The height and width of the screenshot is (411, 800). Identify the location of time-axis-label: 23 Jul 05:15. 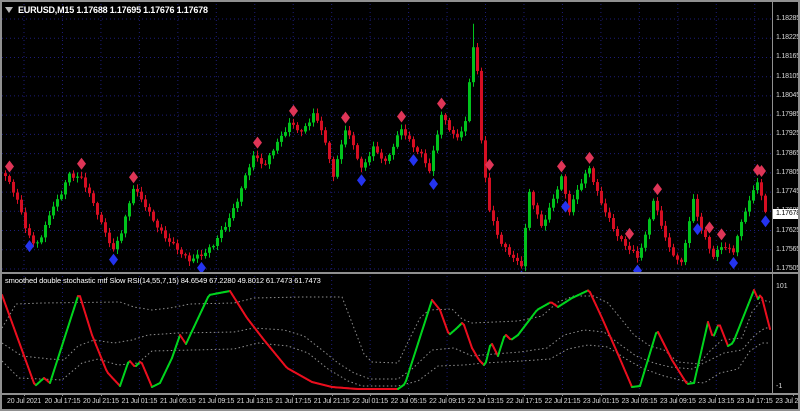
(639, 401).